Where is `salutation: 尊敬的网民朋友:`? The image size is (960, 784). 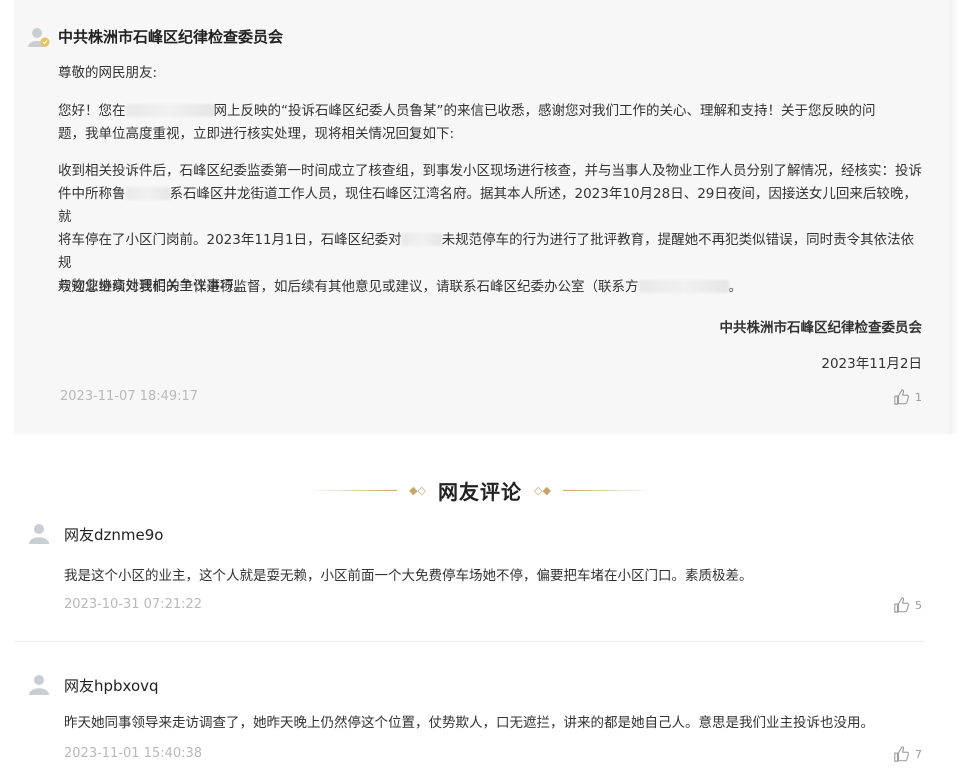
salutation: 尊敬的网民朋友: is located at coordinates (108, 73).